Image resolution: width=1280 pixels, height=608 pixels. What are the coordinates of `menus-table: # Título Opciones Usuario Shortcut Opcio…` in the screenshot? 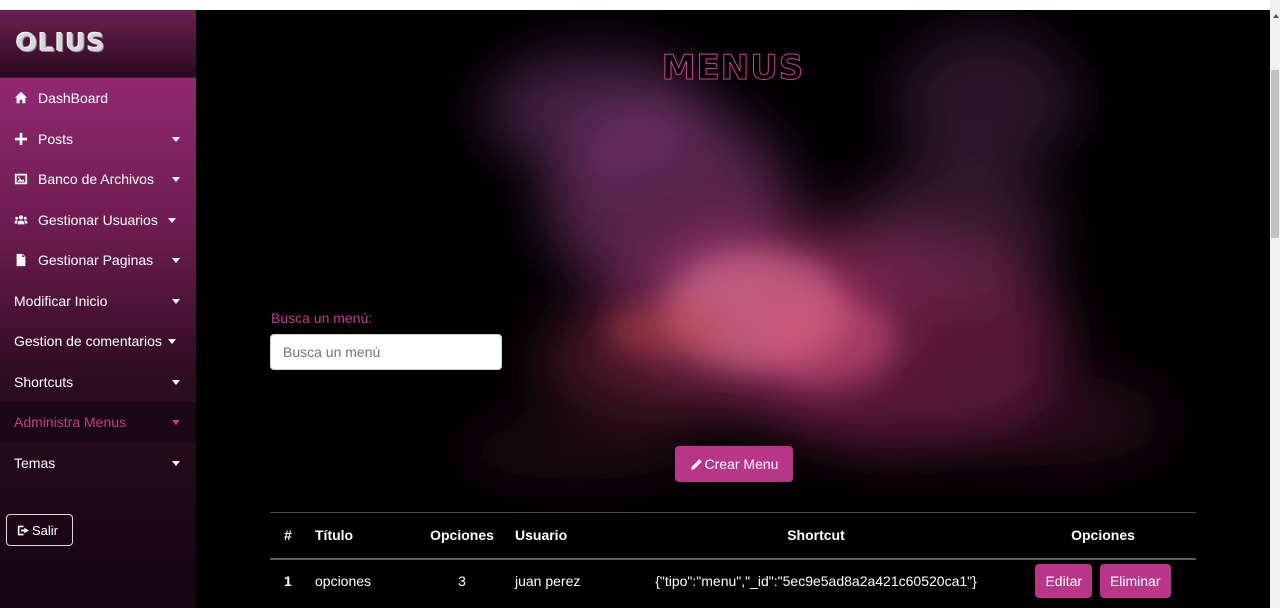 It's located at (733, 557).